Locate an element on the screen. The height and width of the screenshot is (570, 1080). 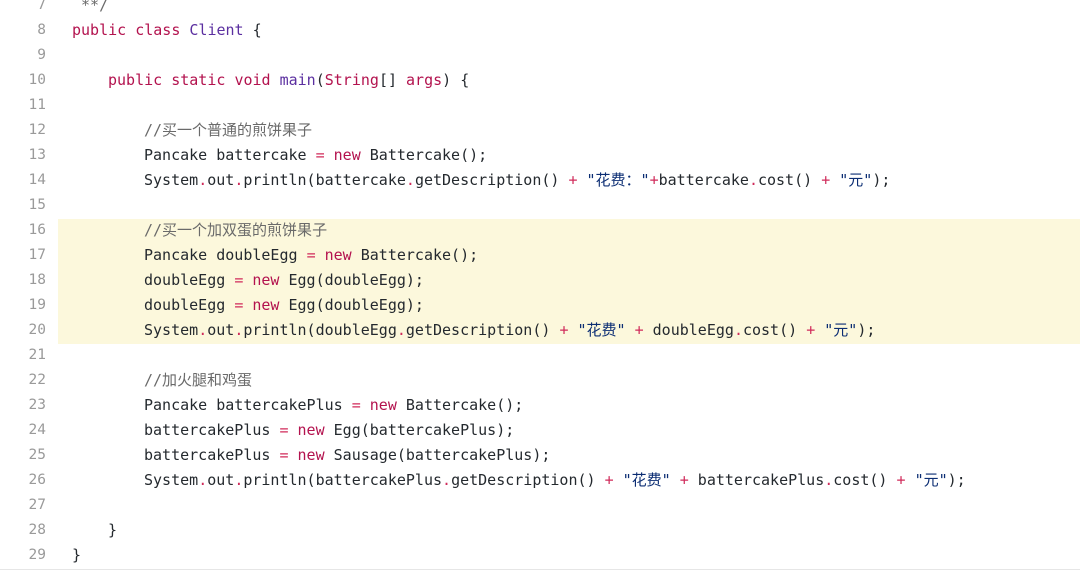
line-number: 20 is located at coordinates (37, 330).